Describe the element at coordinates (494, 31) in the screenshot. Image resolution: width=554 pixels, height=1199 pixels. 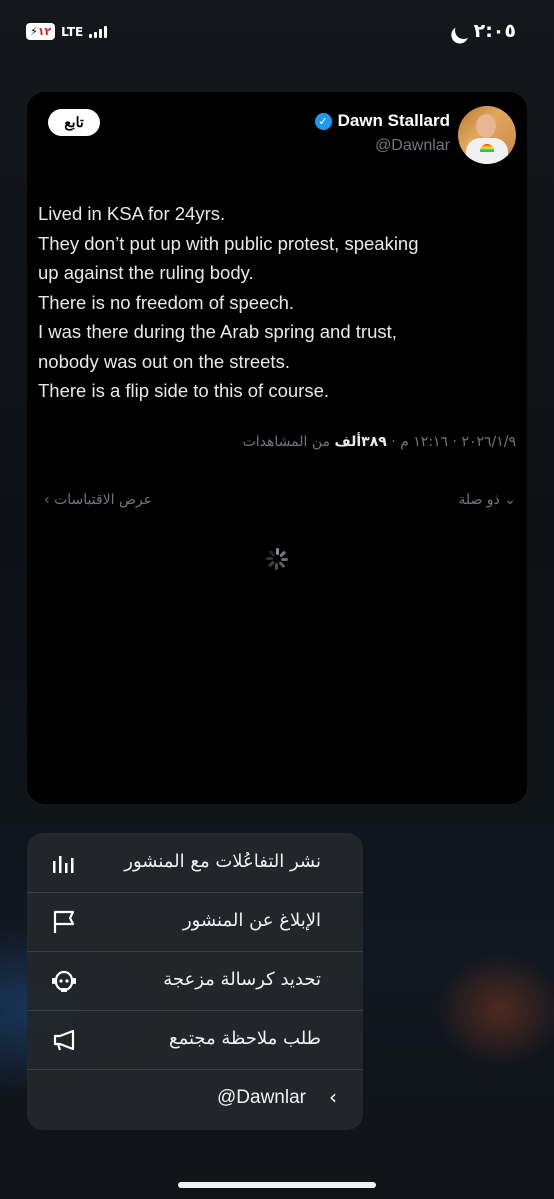
I see `status-time: ٢:٠٥` at that location.